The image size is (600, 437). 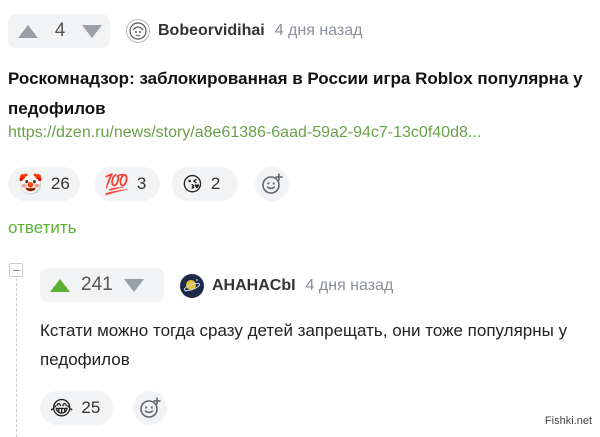 What do you see at coordinates (30, 184) in the screenshot?
I see `clown-emoji-icon: 🤡` at bounding box center [30, 184].